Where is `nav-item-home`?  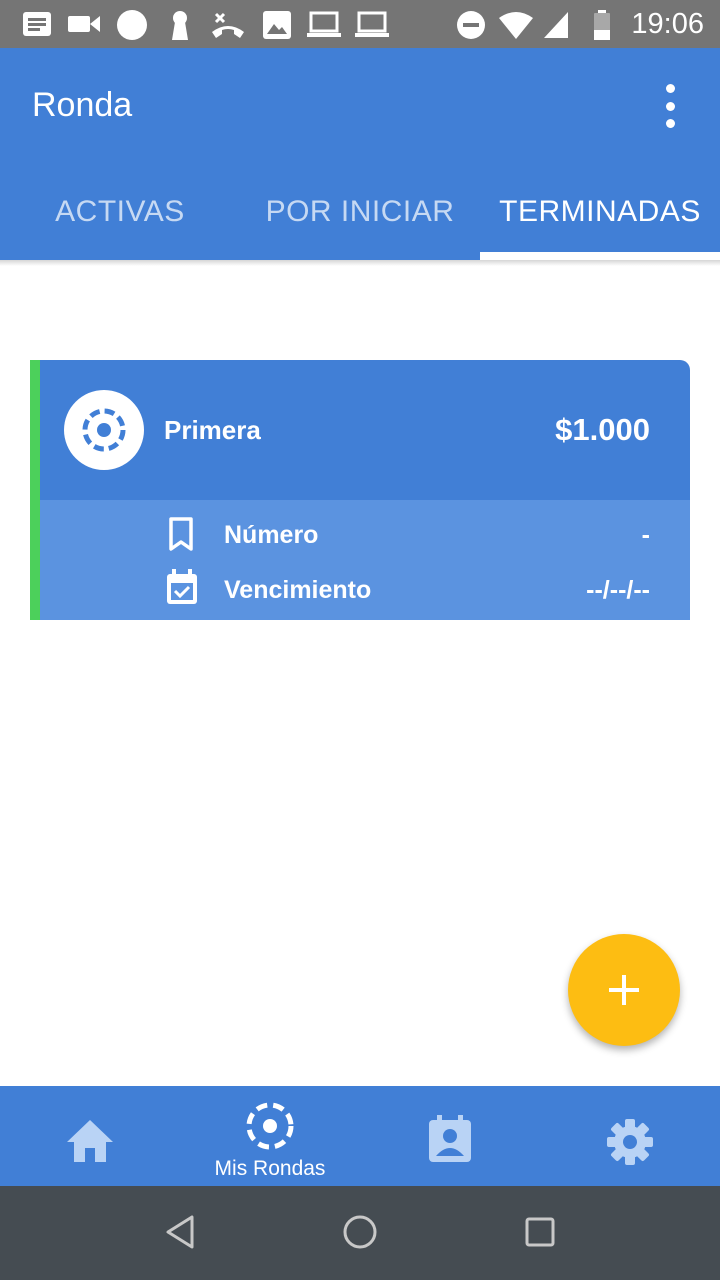 nav-item-home is located at coordinates (90, 1136).